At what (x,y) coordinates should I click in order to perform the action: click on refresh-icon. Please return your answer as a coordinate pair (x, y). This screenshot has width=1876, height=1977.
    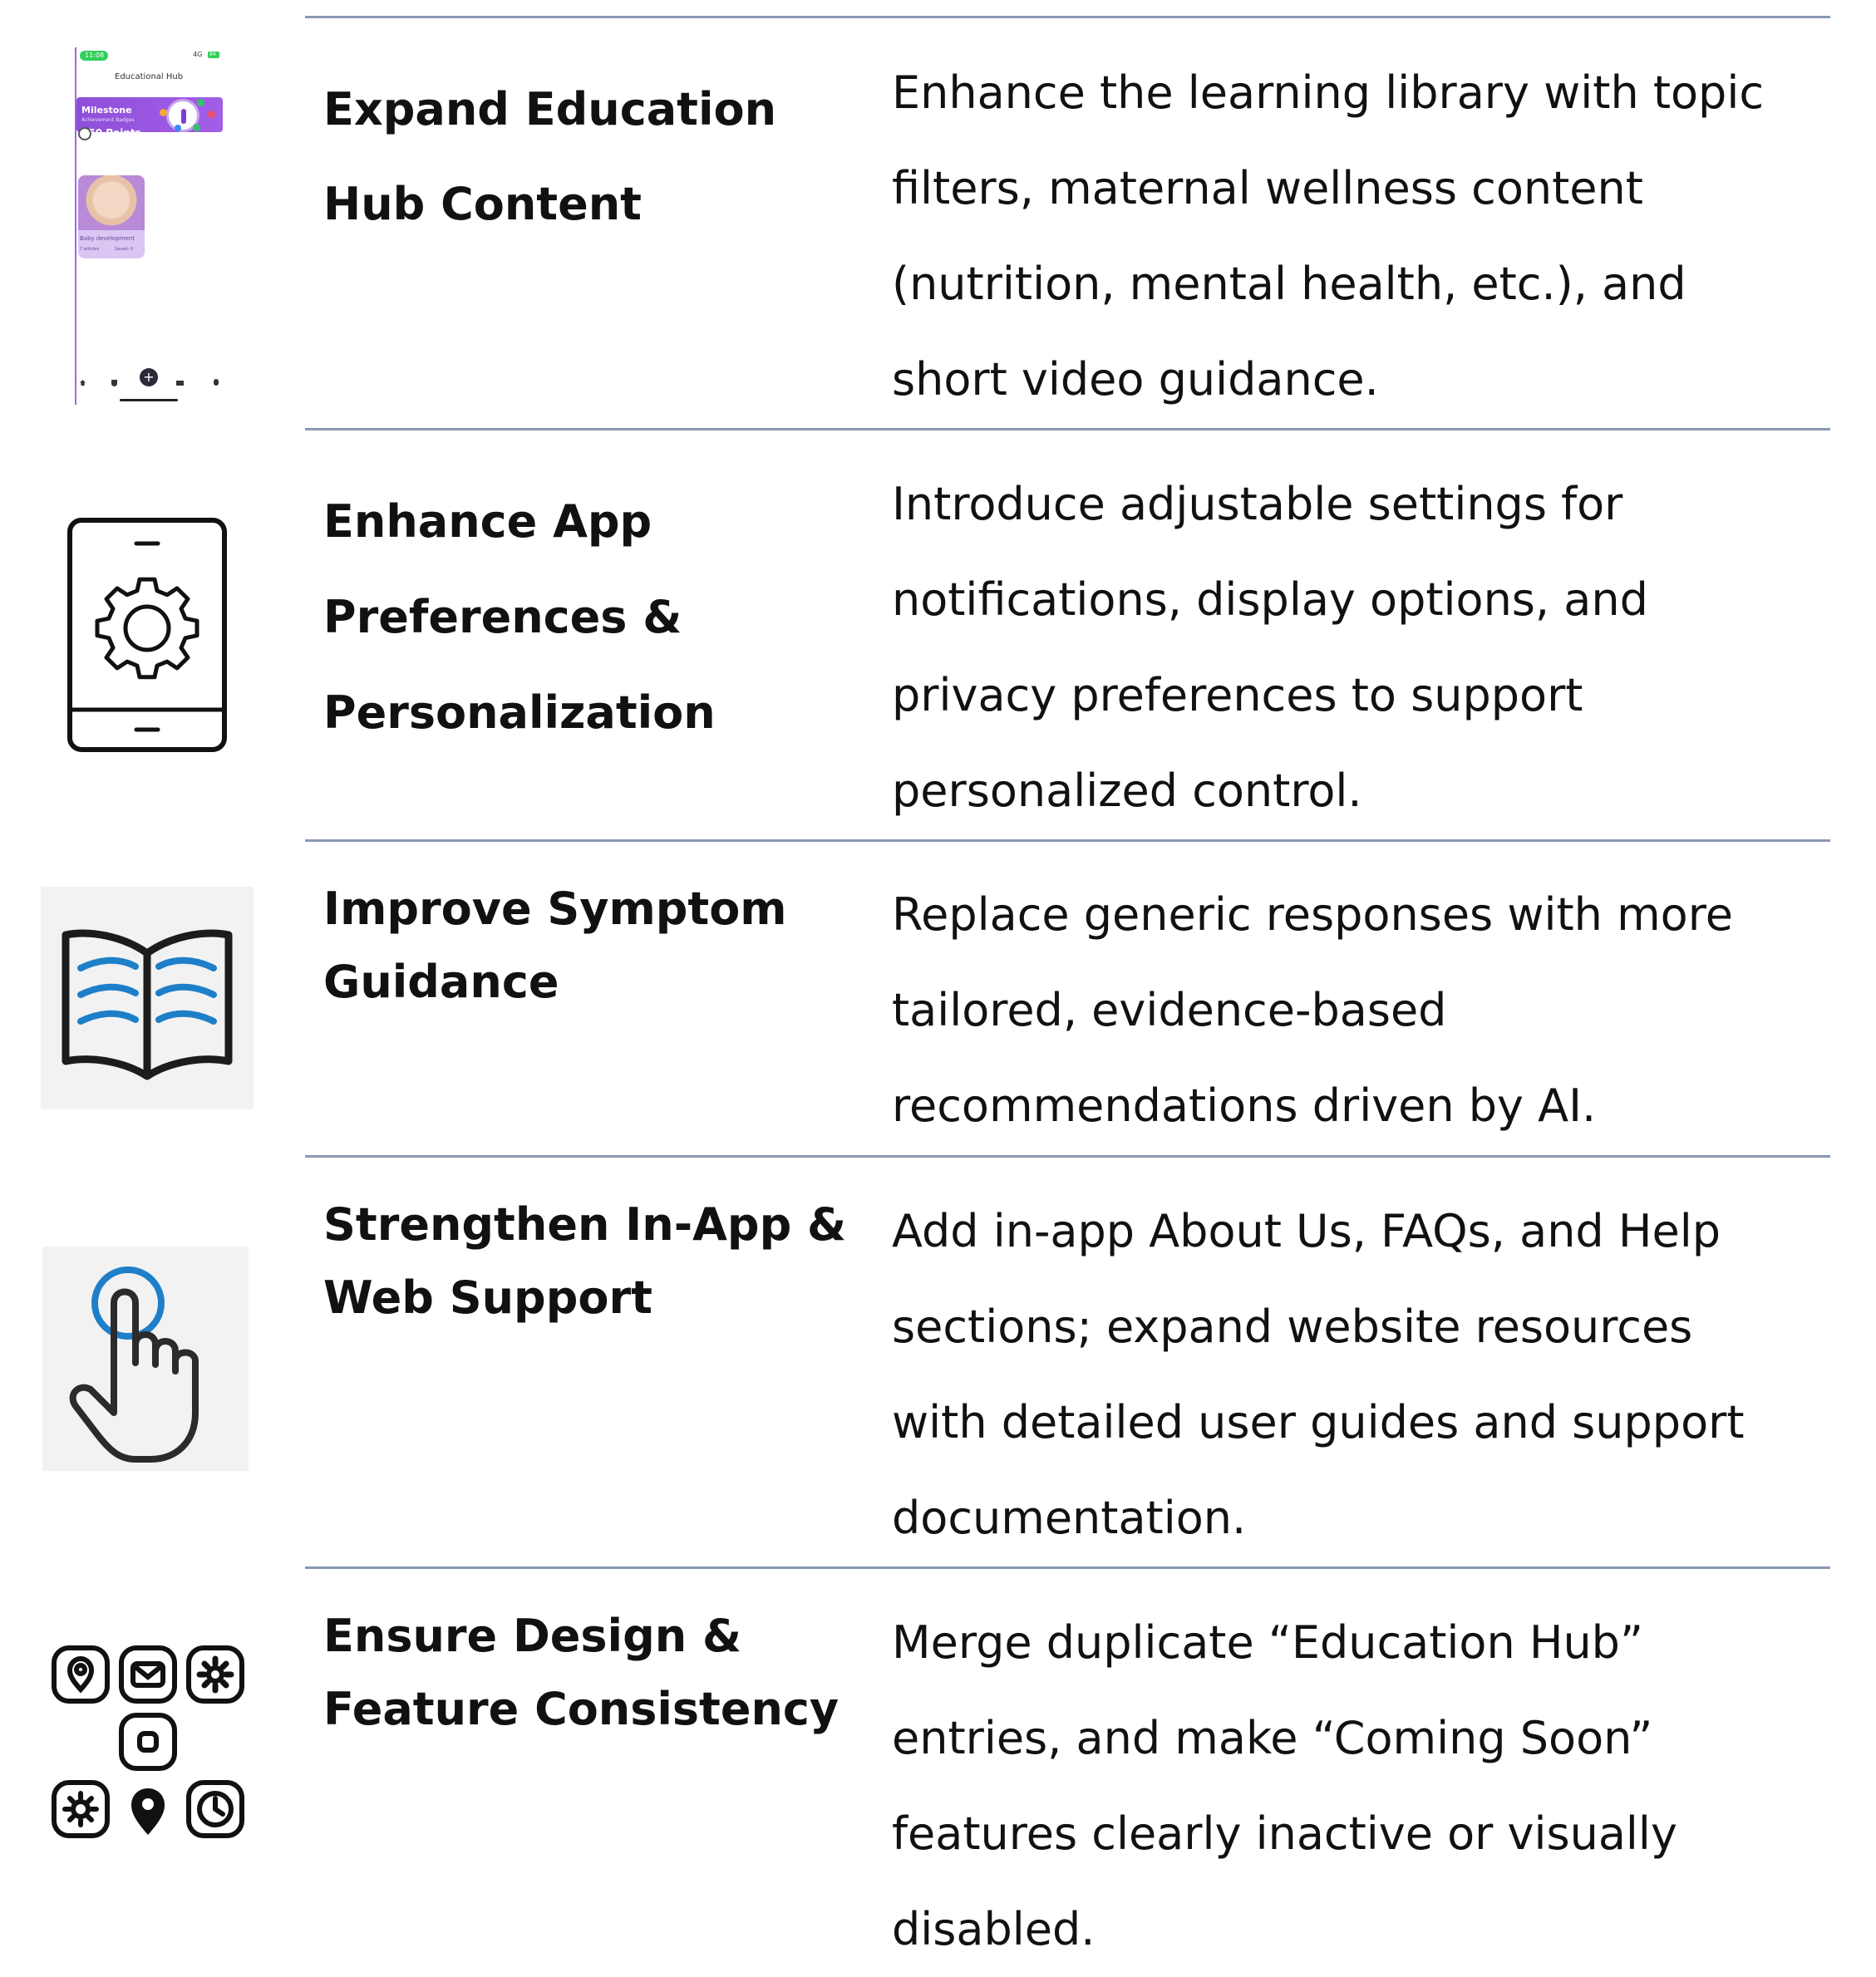
    Looking at the image, I should click on (84, 133).